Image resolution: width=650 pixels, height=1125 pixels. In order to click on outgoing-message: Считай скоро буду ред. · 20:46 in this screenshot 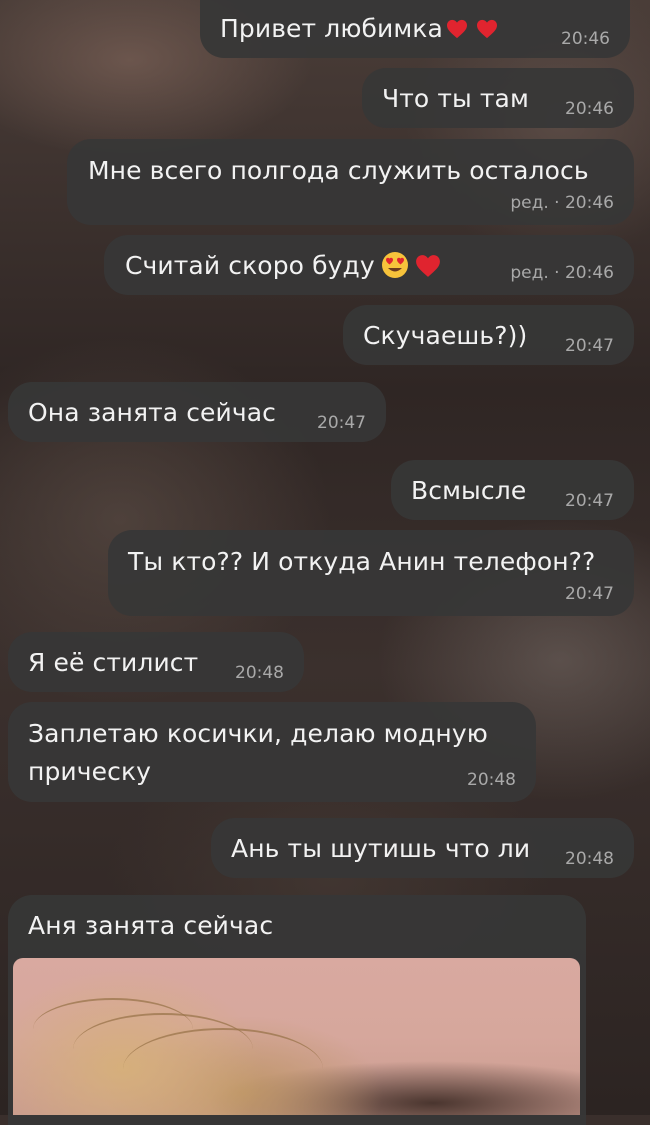, I will do `click(369, 265)`.